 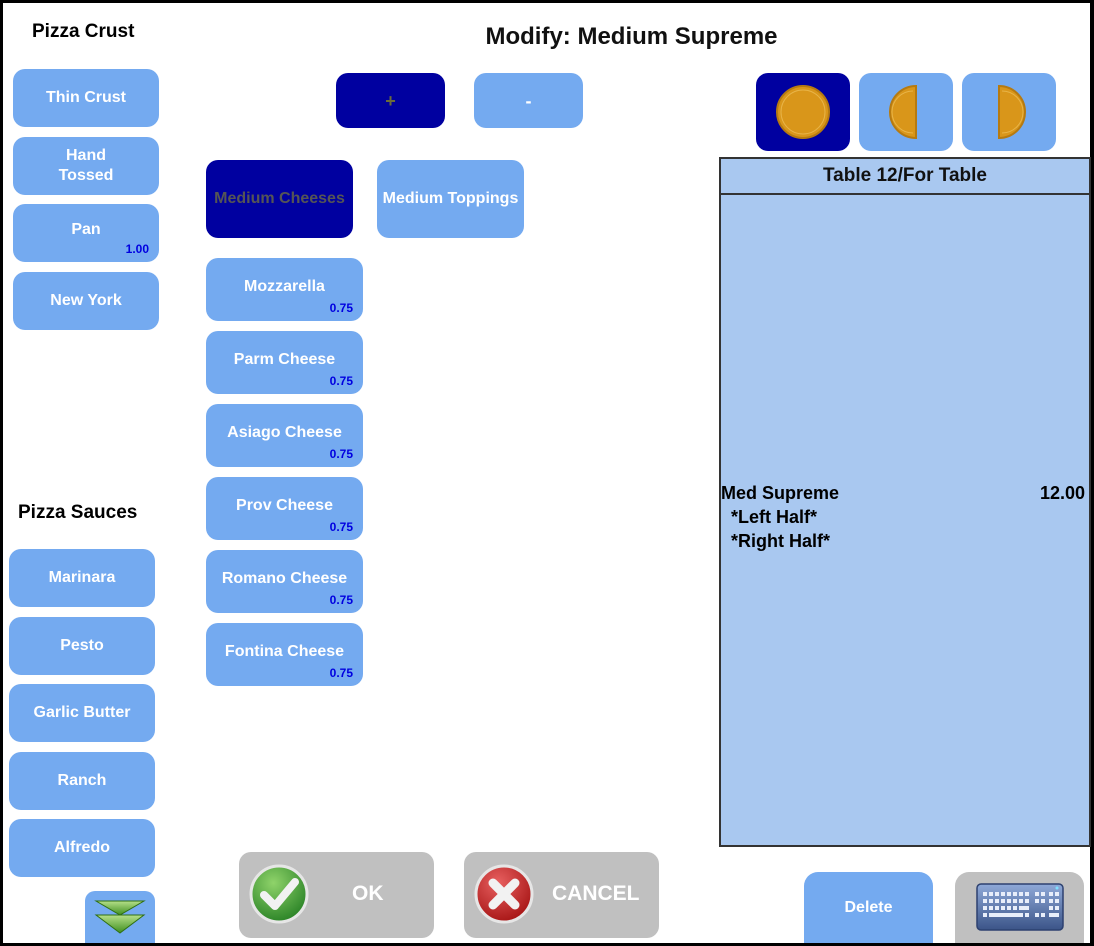 What do you see at coordinates (903, 493) in the screenshot?
I see `check-item-row: Med Supreme 12.00` at bounding box center [903, 493].